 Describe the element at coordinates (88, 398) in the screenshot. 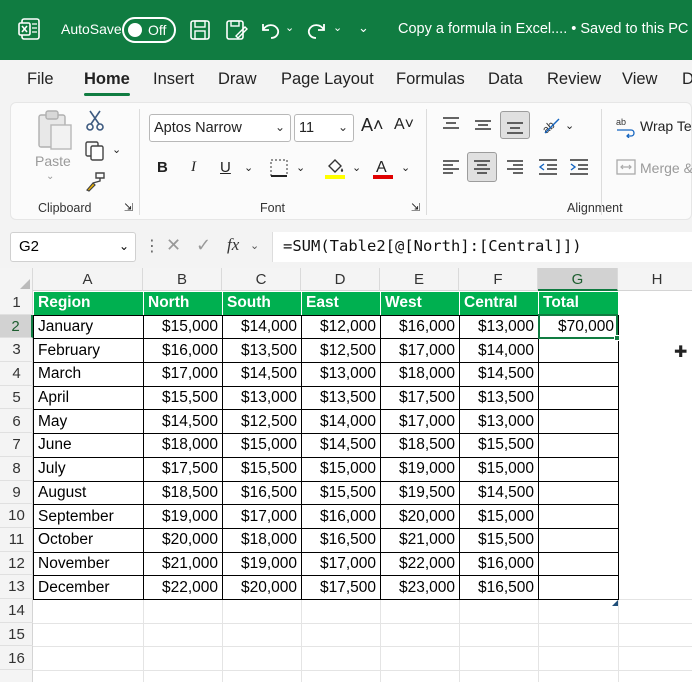

I see `table-cell: April` at that location.